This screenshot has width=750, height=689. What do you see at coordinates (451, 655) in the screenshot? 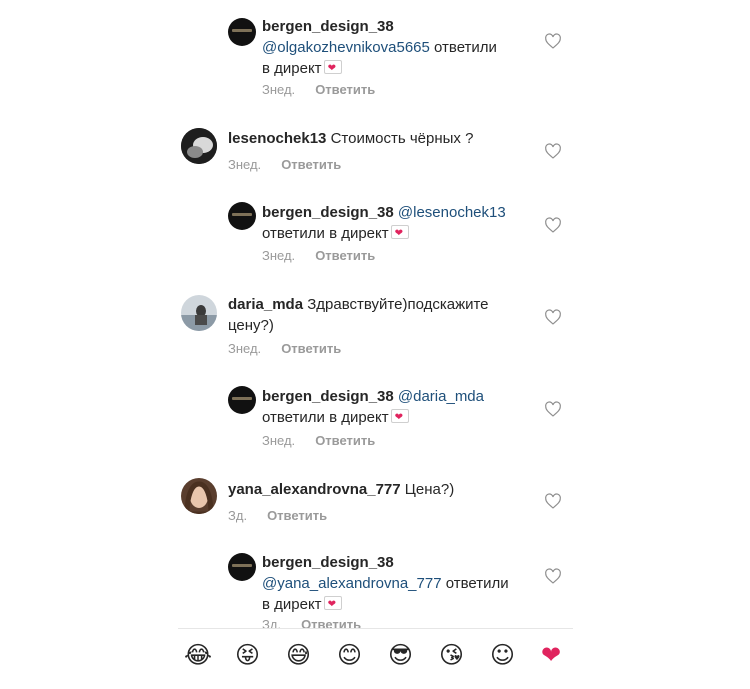
I see `kiss-emoji-icon: 😘` at bounding box center [451, 655].